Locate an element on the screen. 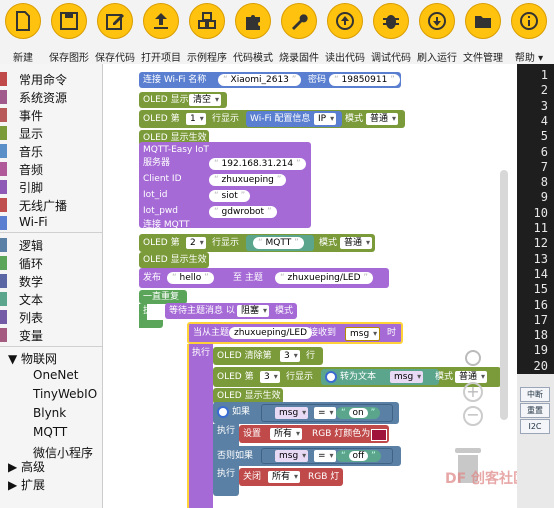 This screenshot has width=554, height=508. category-item: 音频 is located at coordinates (51, 169).